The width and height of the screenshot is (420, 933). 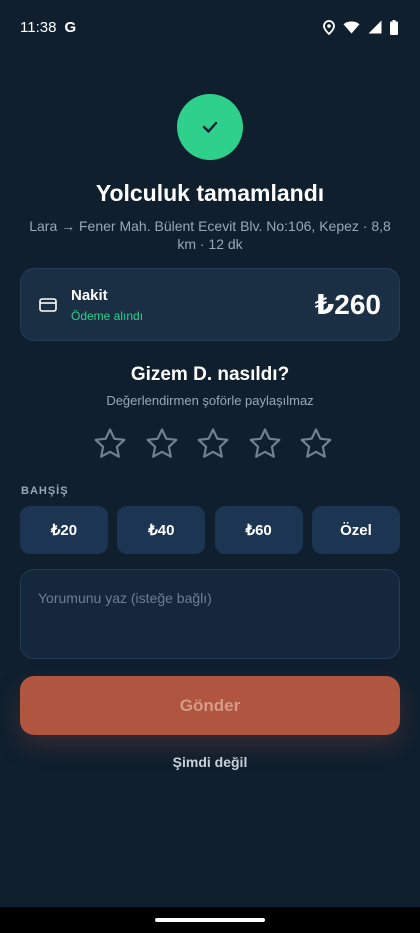 What do you see at coordinates (375, 27) in the screenshot?
I see `signal-icon` at bounding box center [375, 27].